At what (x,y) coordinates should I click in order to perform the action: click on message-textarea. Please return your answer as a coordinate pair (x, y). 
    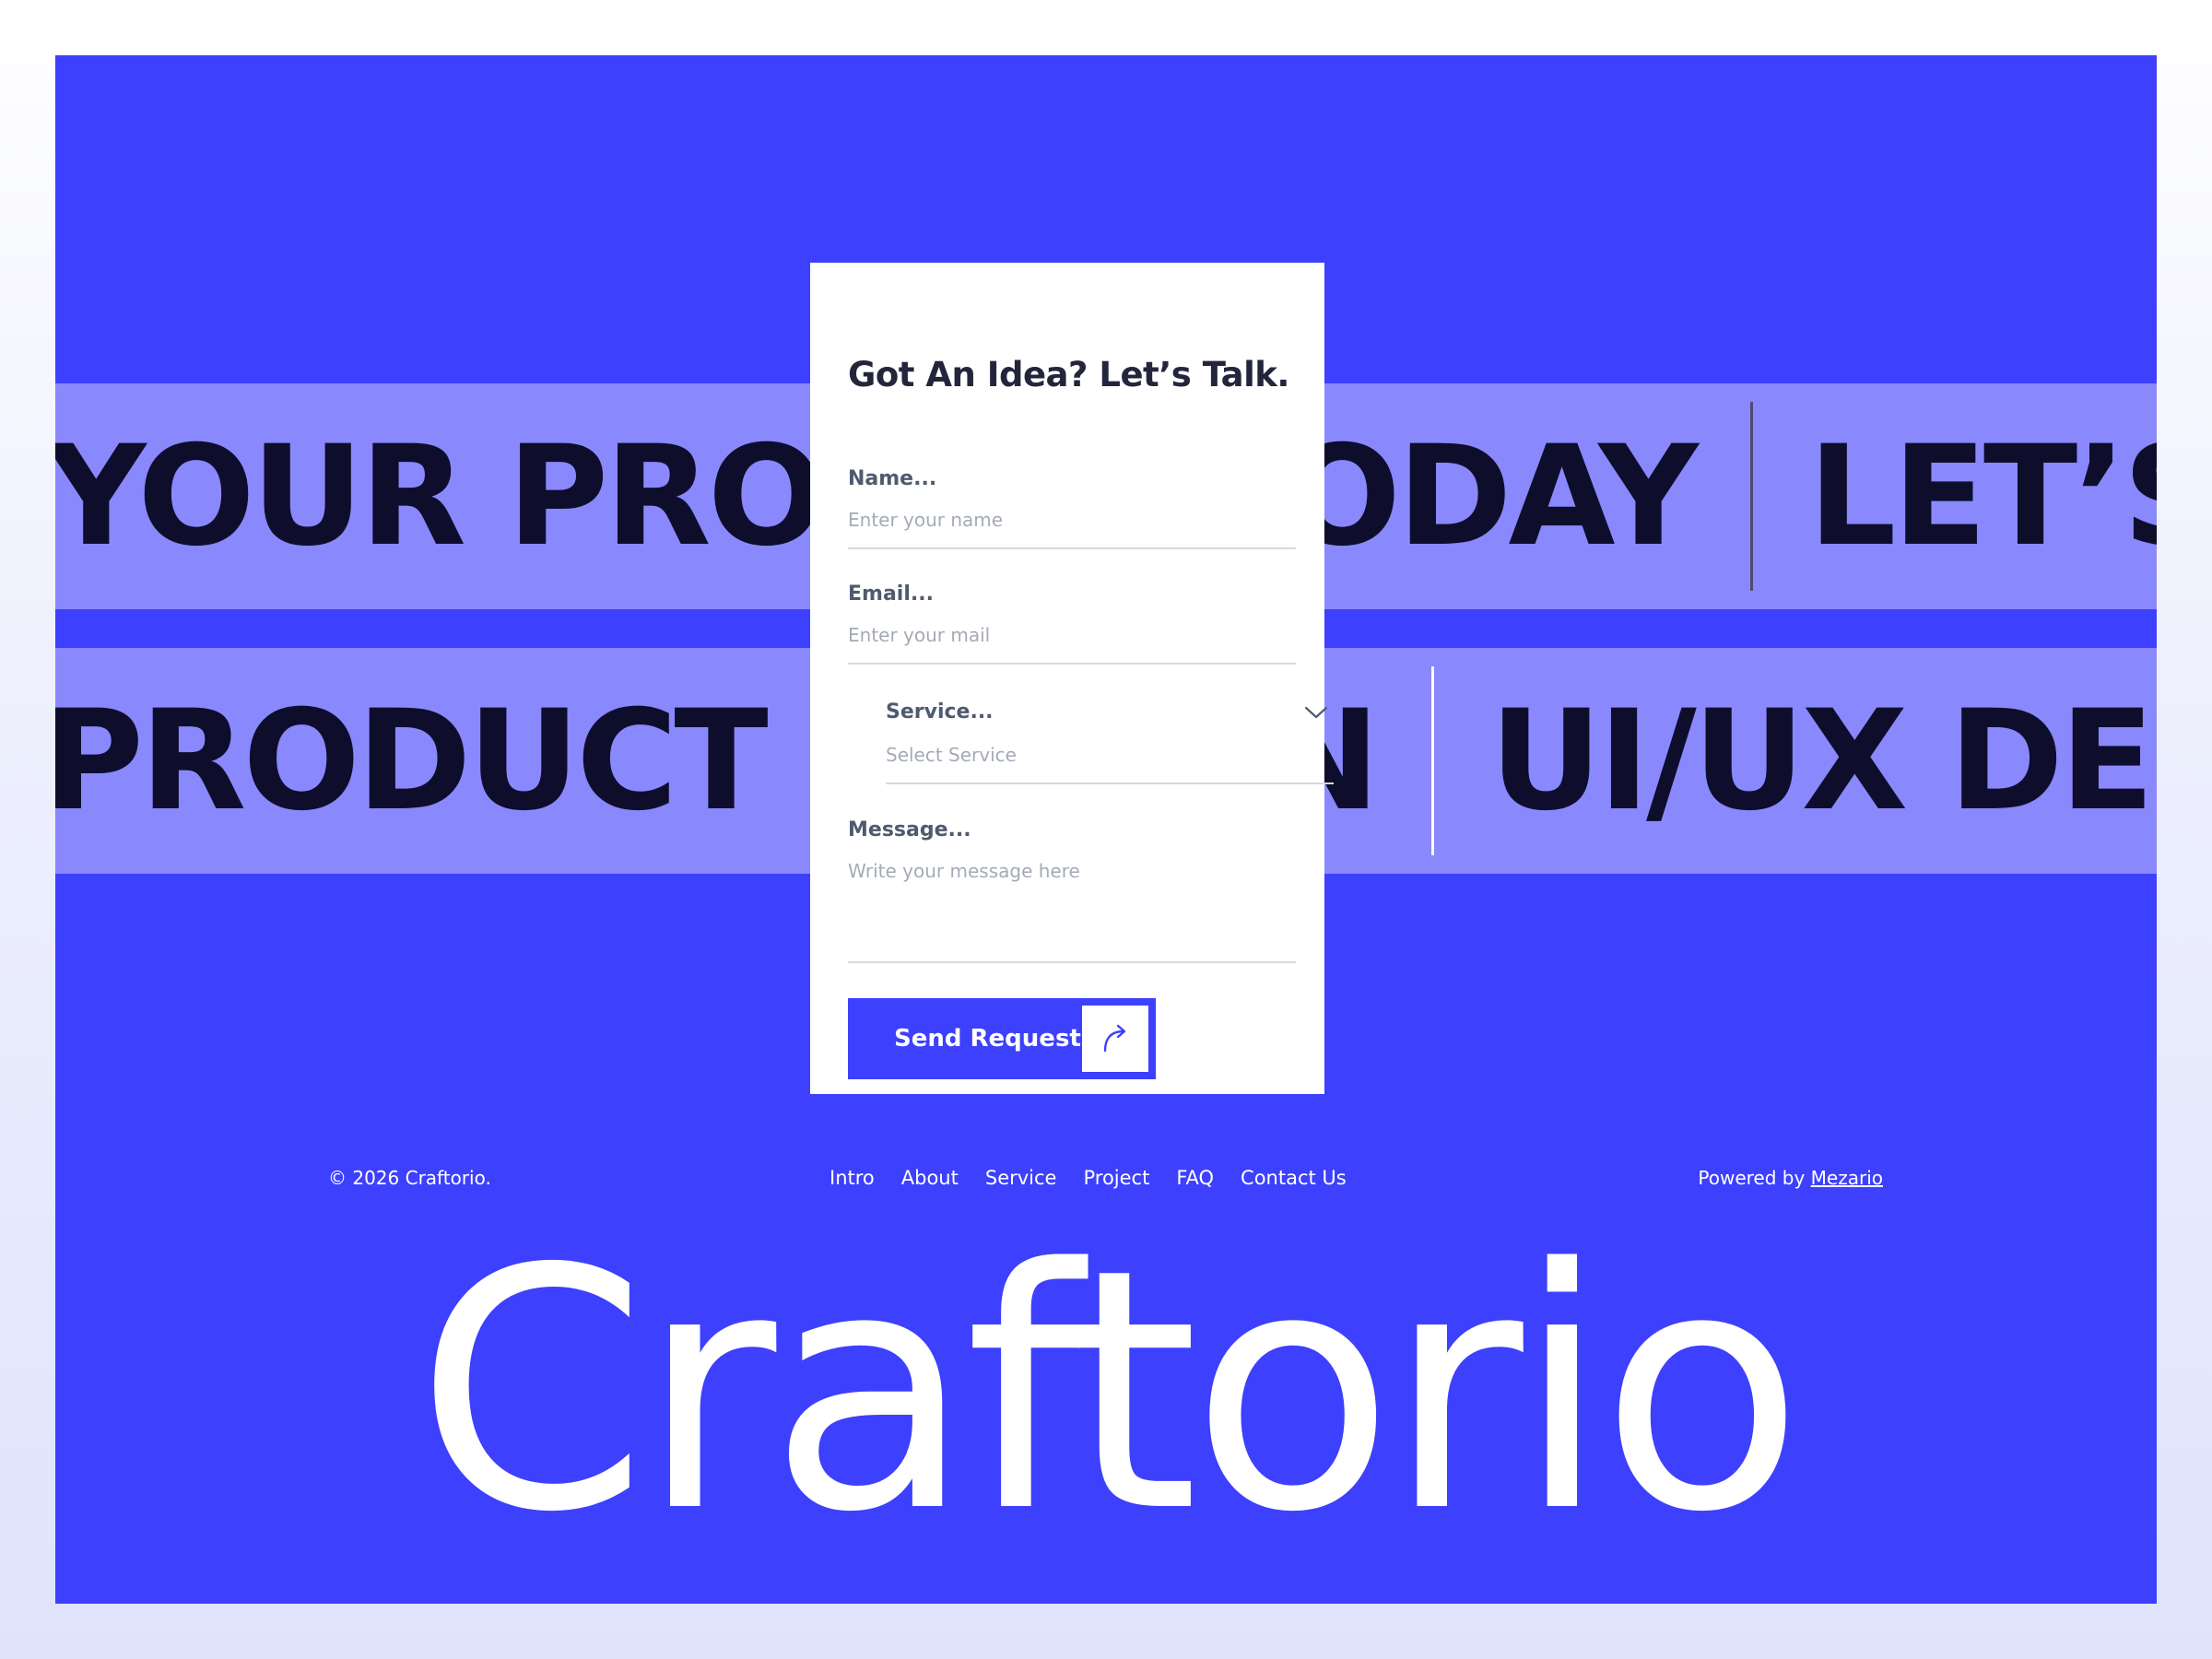
    Looking at the image, I should click on (1072, 911).